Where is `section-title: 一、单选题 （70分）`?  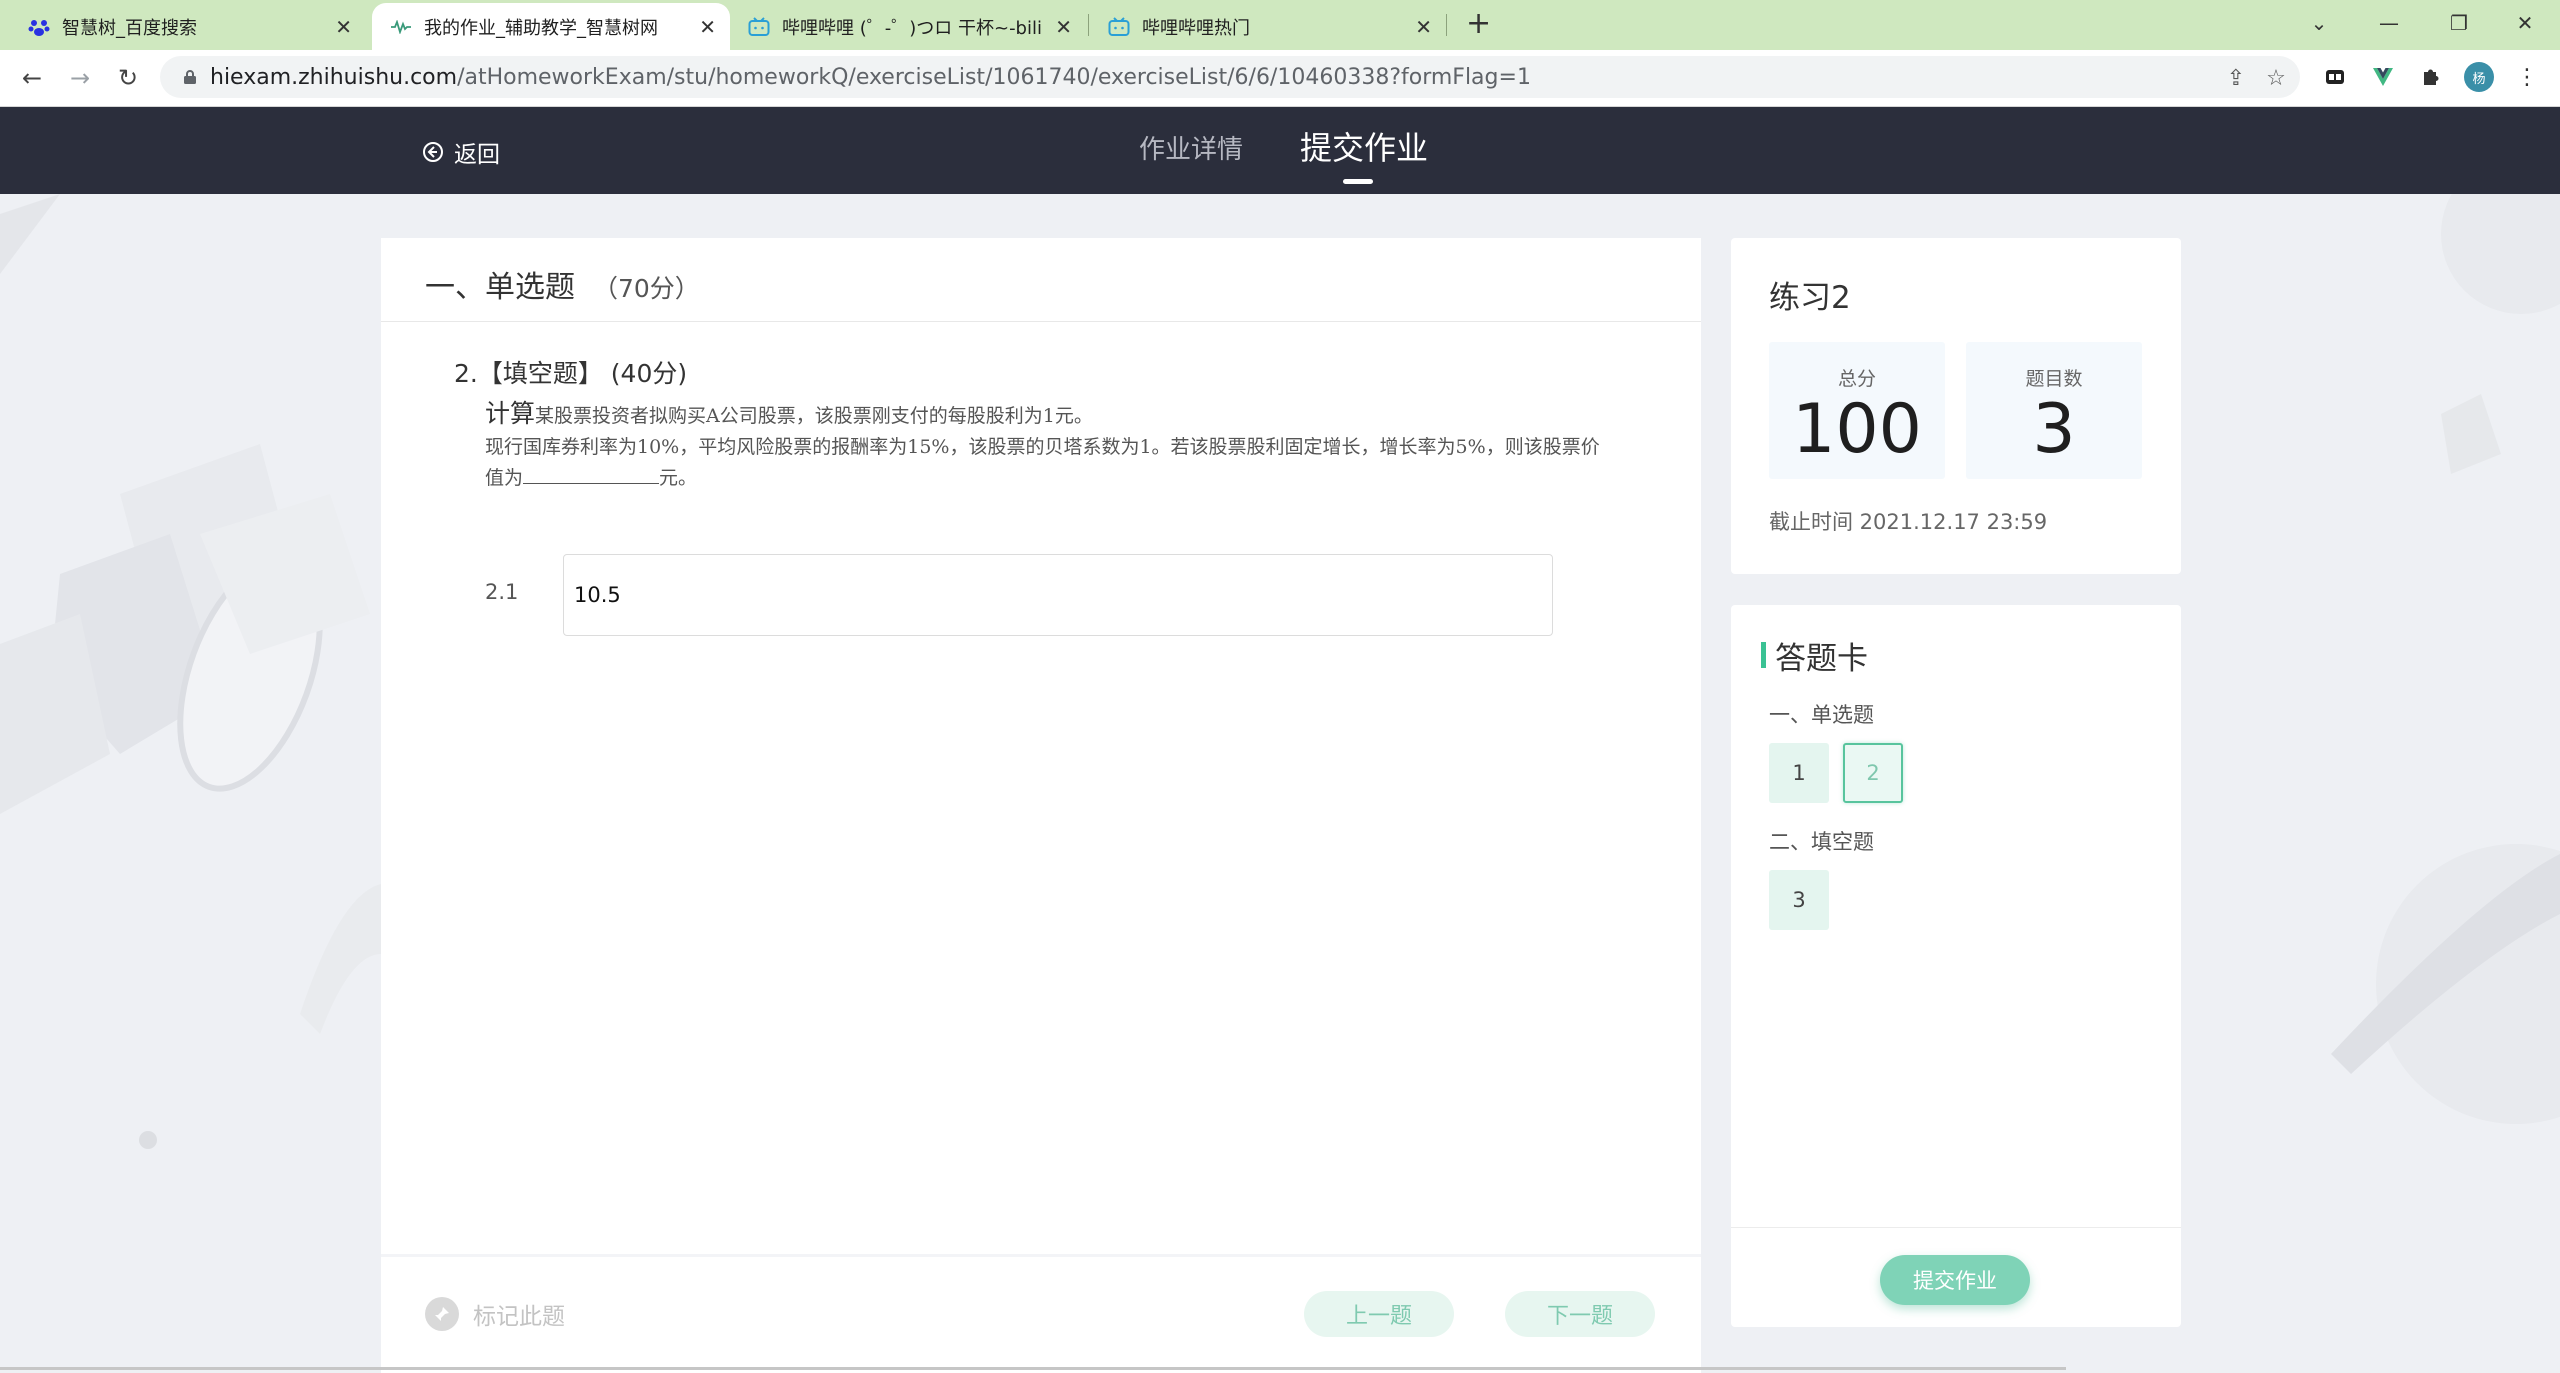 section-title: 一、单选题 （70分） is located at coordinates (562, 287).